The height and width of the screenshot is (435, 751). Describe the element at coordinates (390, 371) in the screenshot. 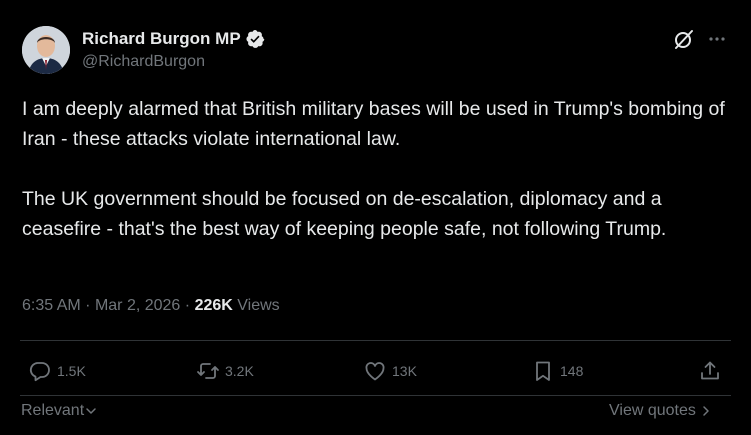

I see `like-button: 13K` at that location.